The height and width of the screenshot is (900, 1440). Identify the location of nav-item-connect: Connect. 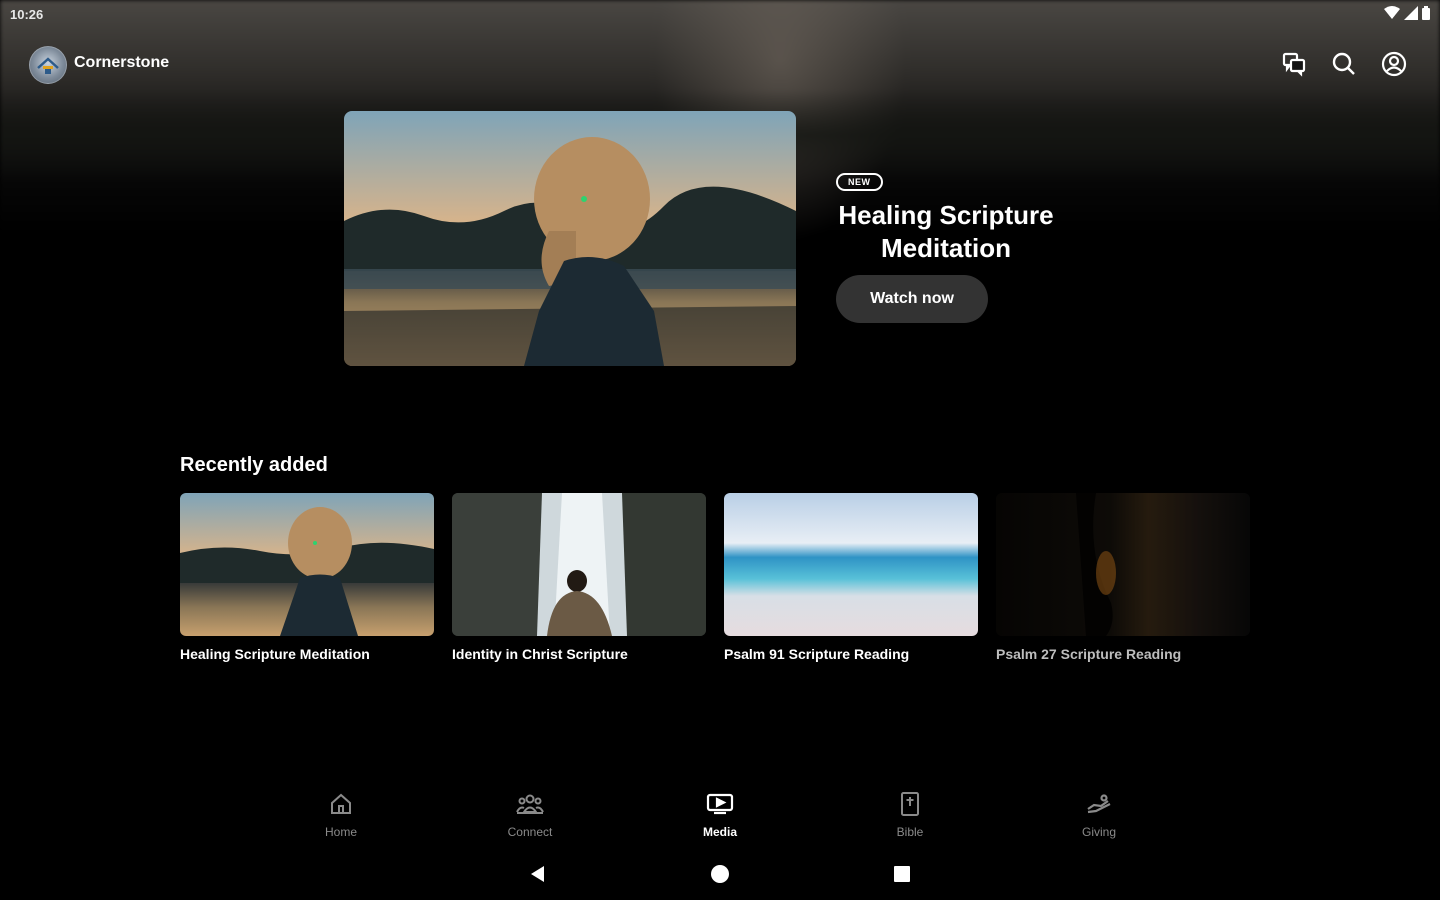
(530, 815).